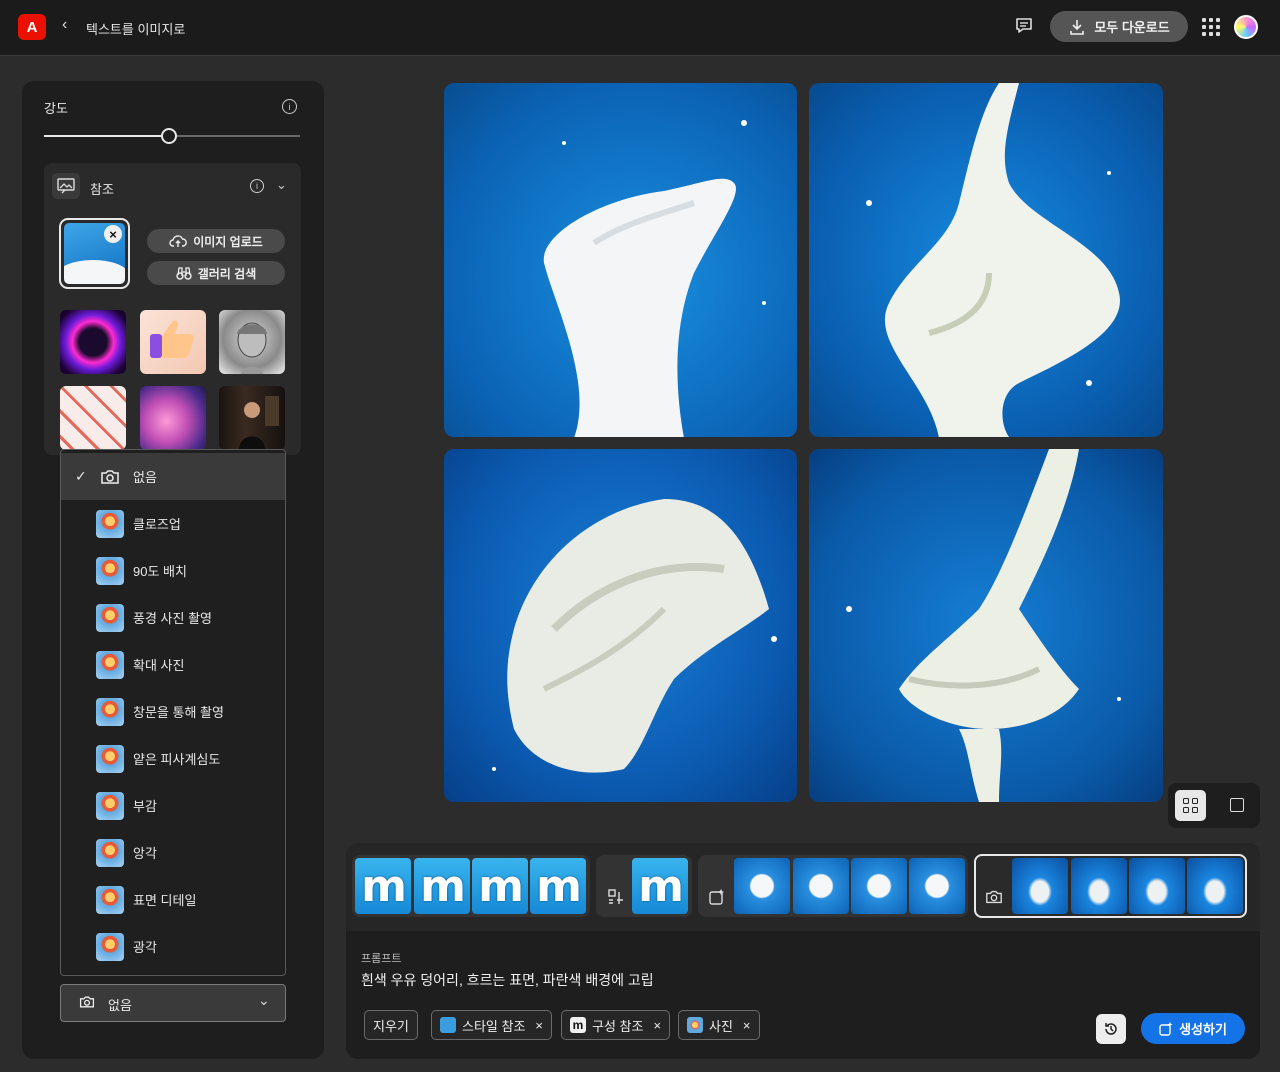 The image size is (1280, 1072). Describe the element at coordinates (173, 476) in the screenshot. I see `menu-item-none: ✓ 없음` at that location.